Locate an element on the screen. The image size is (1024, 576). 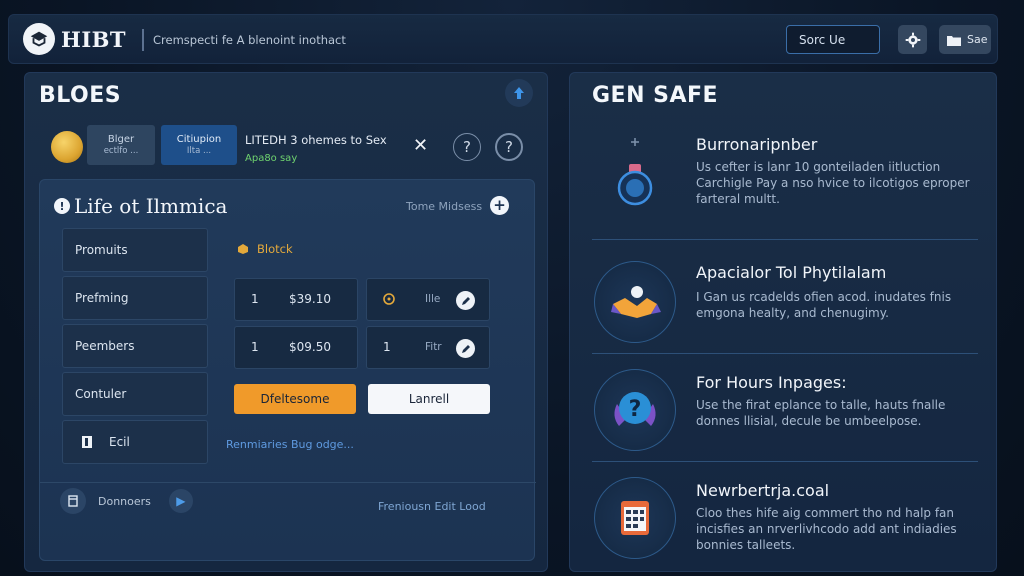
inner-link: Tome Midsess is located at coordinates (444, 206).